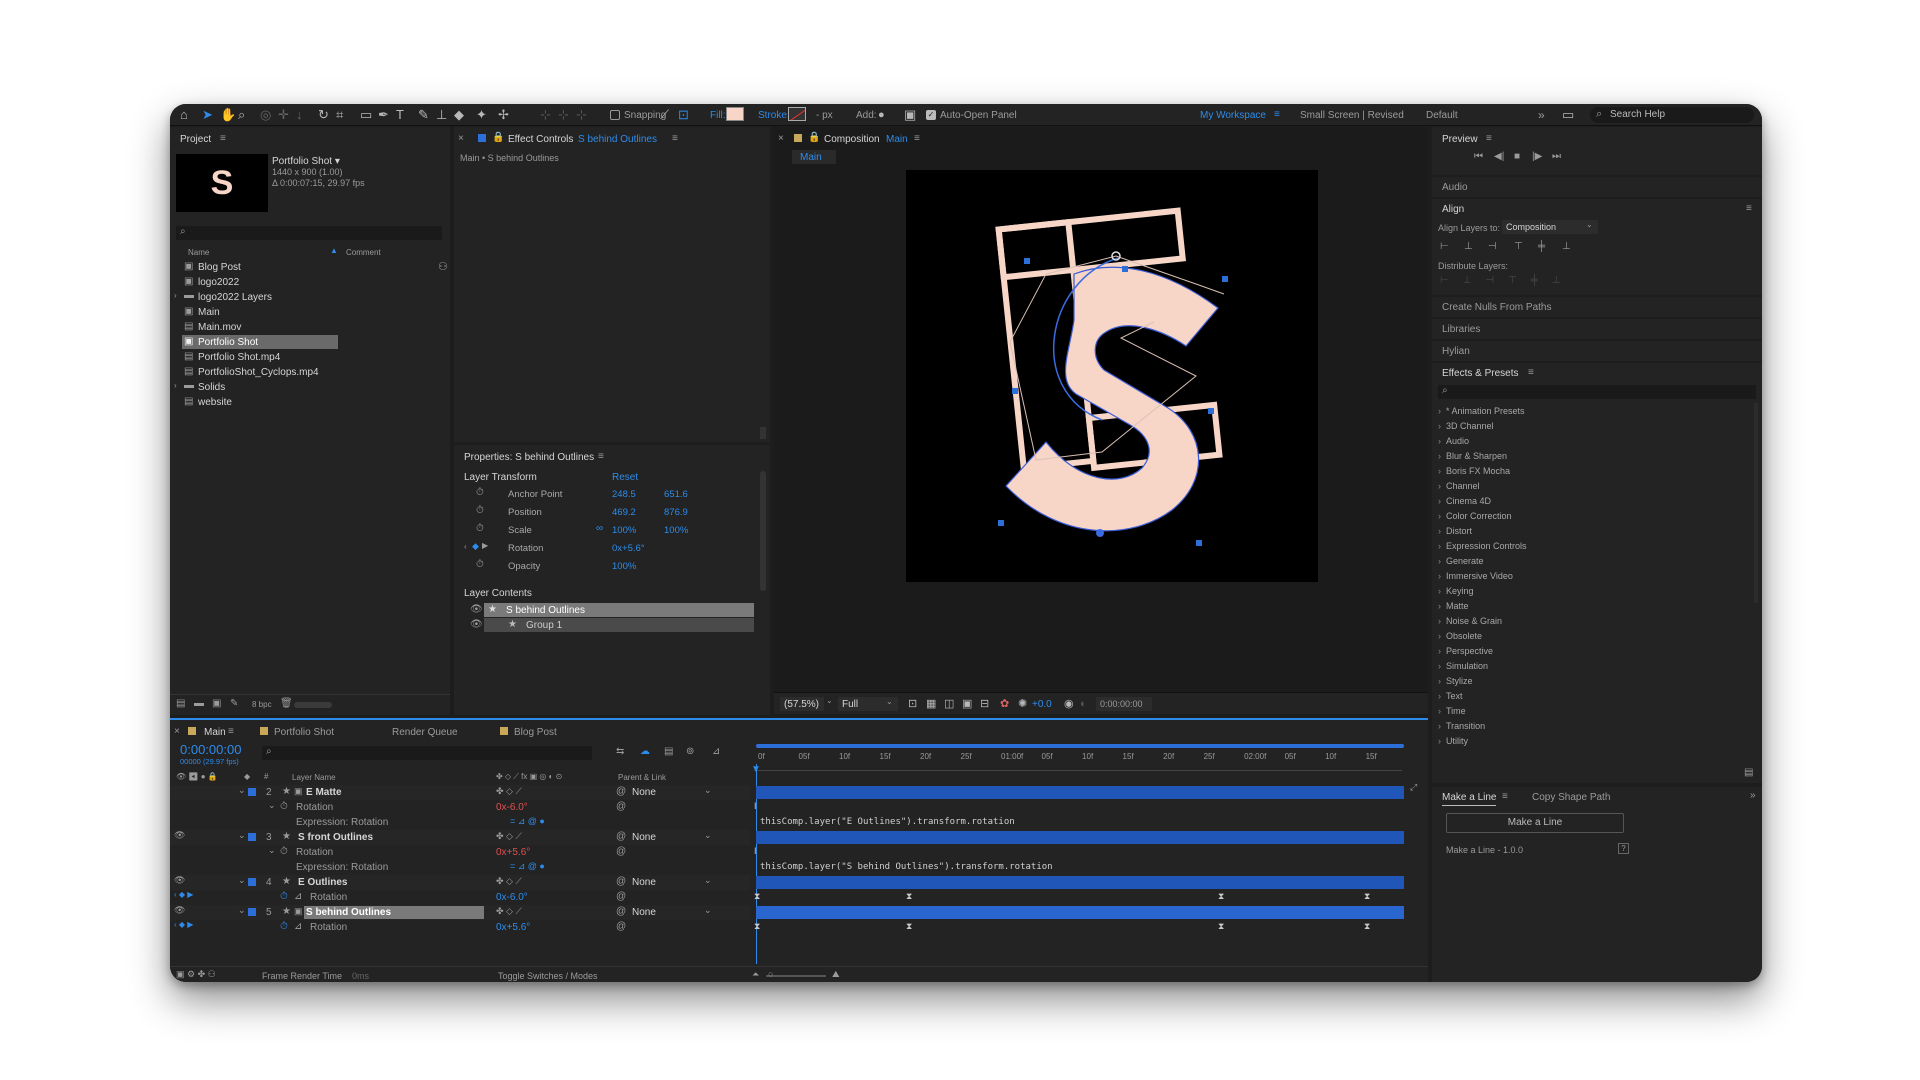 This screenshot has width=1920, height=1080. I want to click on guides-icon: ▣, so click(967, 704).